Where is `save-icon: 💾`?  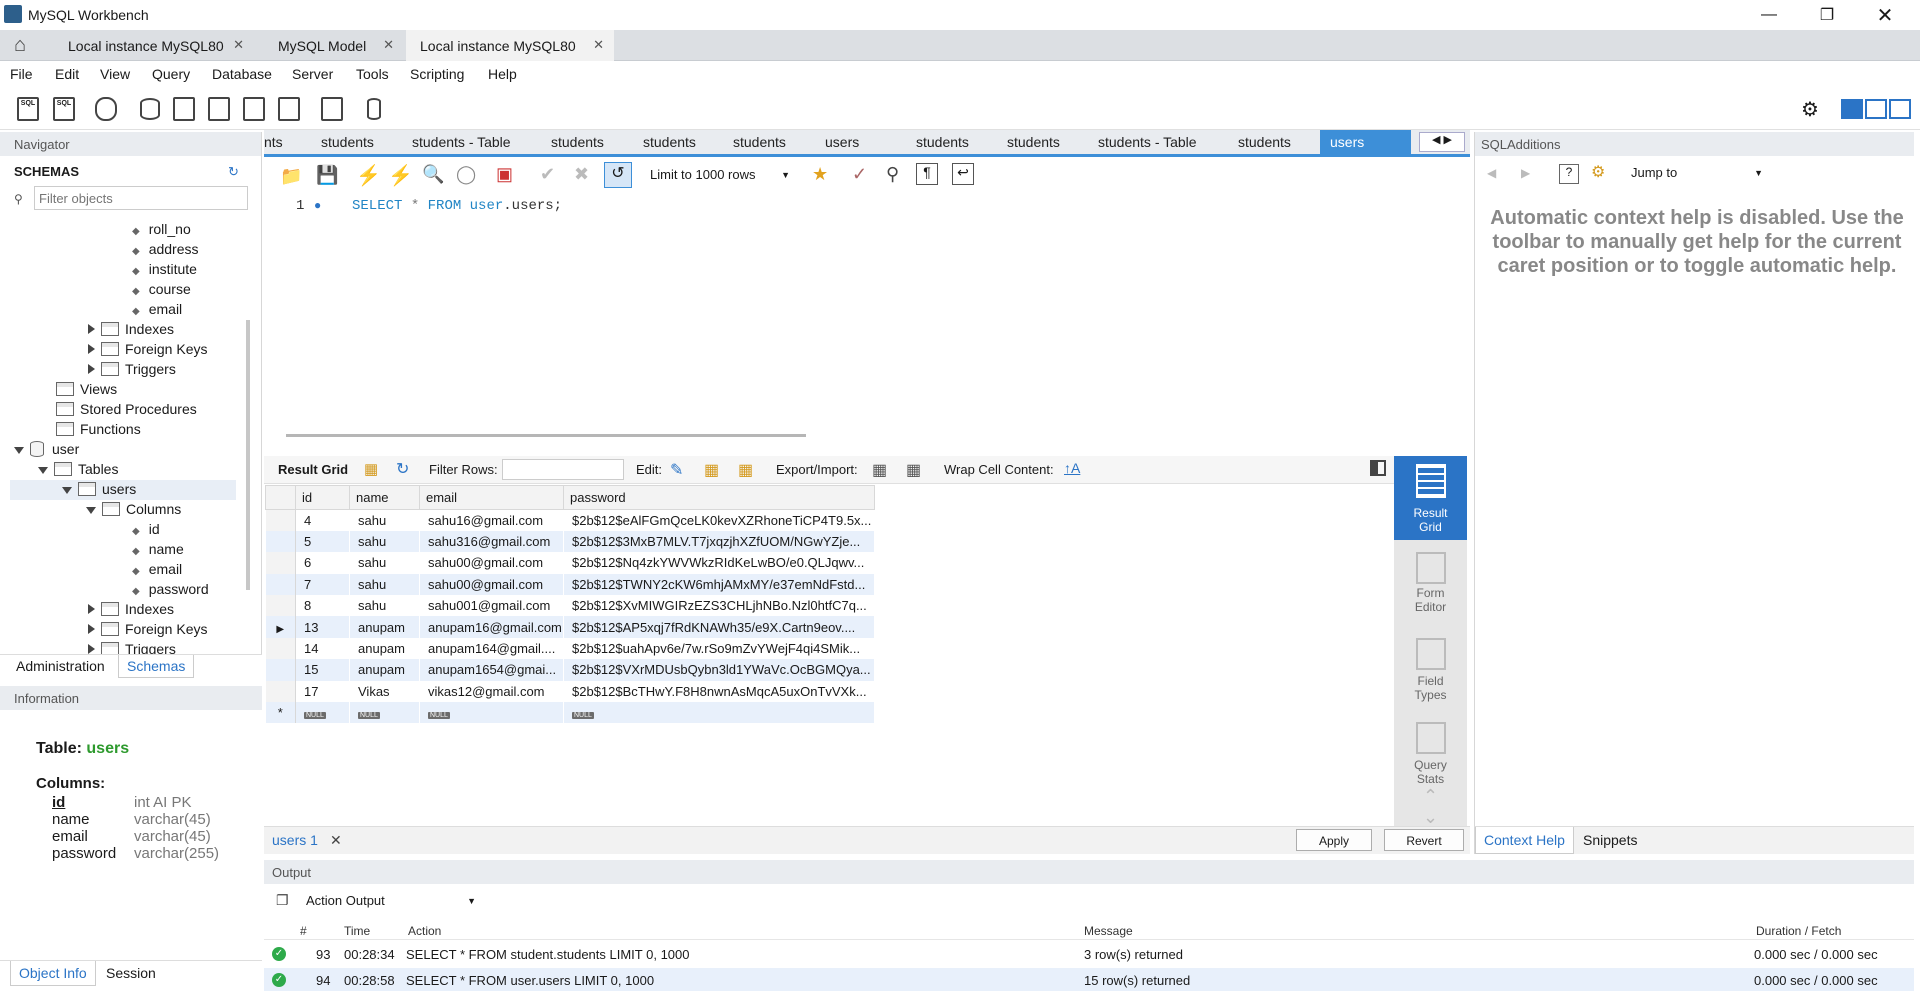 save-icon: 💾 is located at coordinates (327, 175).